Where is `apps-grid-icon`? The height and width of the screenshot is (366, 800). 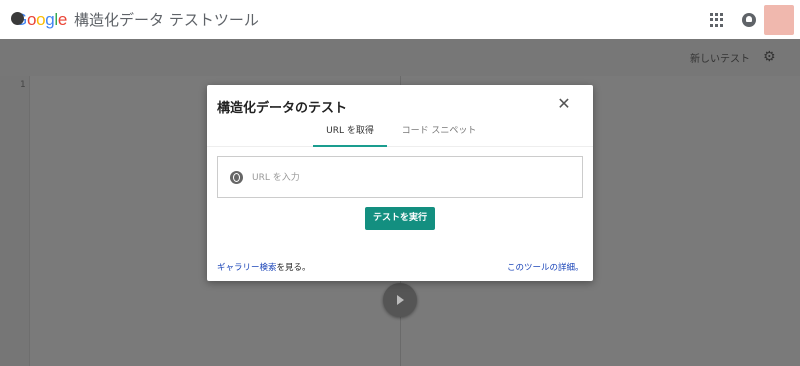
apps-grid-icon is located at coordinates (717, 20).